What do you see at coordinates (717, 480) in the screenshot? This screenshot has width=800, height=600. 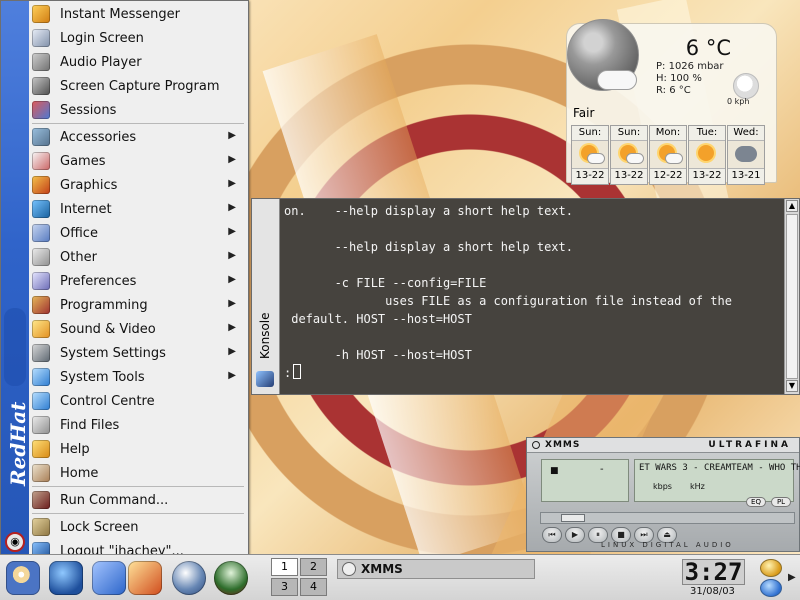 I see `xmms-song-display: ET WARS 3 - CREAMTEAM - WHO TH kbps kHz` at bounding box center [717, 480].